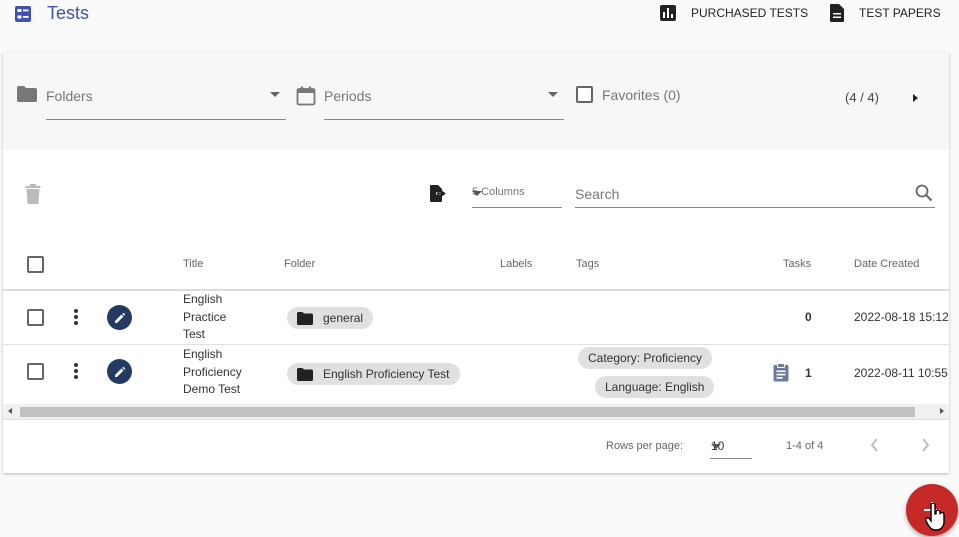  What do you see at coordinates (467, 412) in the screenshot?
I see `scrollbar-thumb` at bounding box center [467, 412].